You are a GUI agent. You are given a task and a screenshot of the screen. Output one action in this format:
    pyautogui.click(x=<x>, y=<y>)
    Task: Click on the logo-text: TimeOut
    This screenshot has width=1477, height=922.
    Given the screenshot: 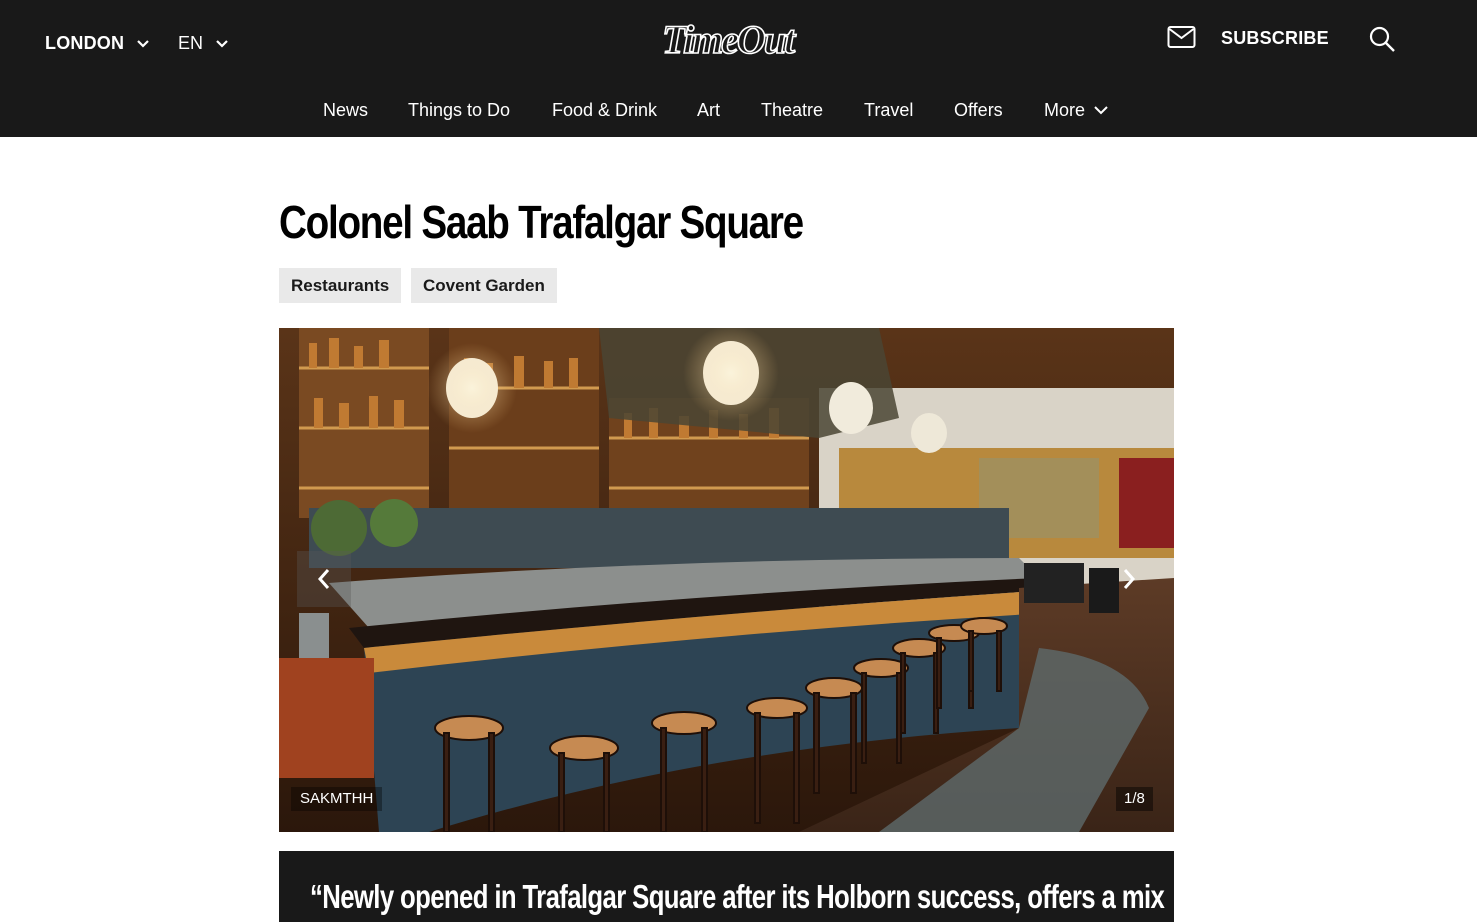 What is the action you would take?
    pyautogui.click(x=728, y=39)
    